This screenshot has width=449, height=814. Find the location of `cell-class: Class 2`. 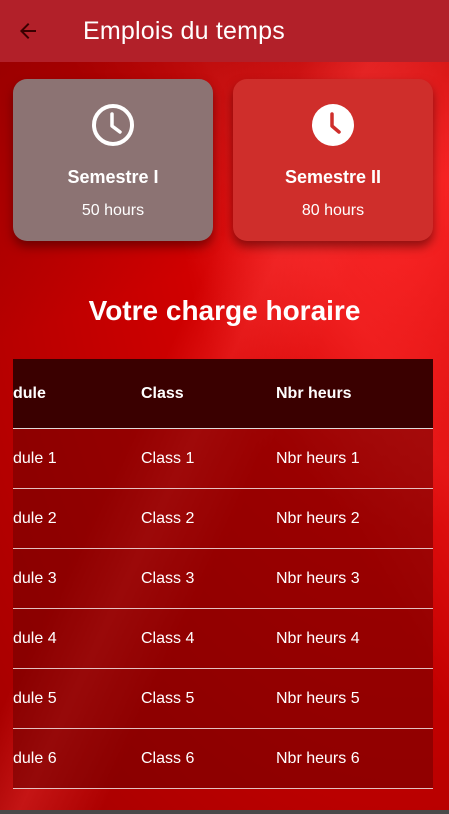

cell-class: Class 2 is located at coordinates (168, 518).